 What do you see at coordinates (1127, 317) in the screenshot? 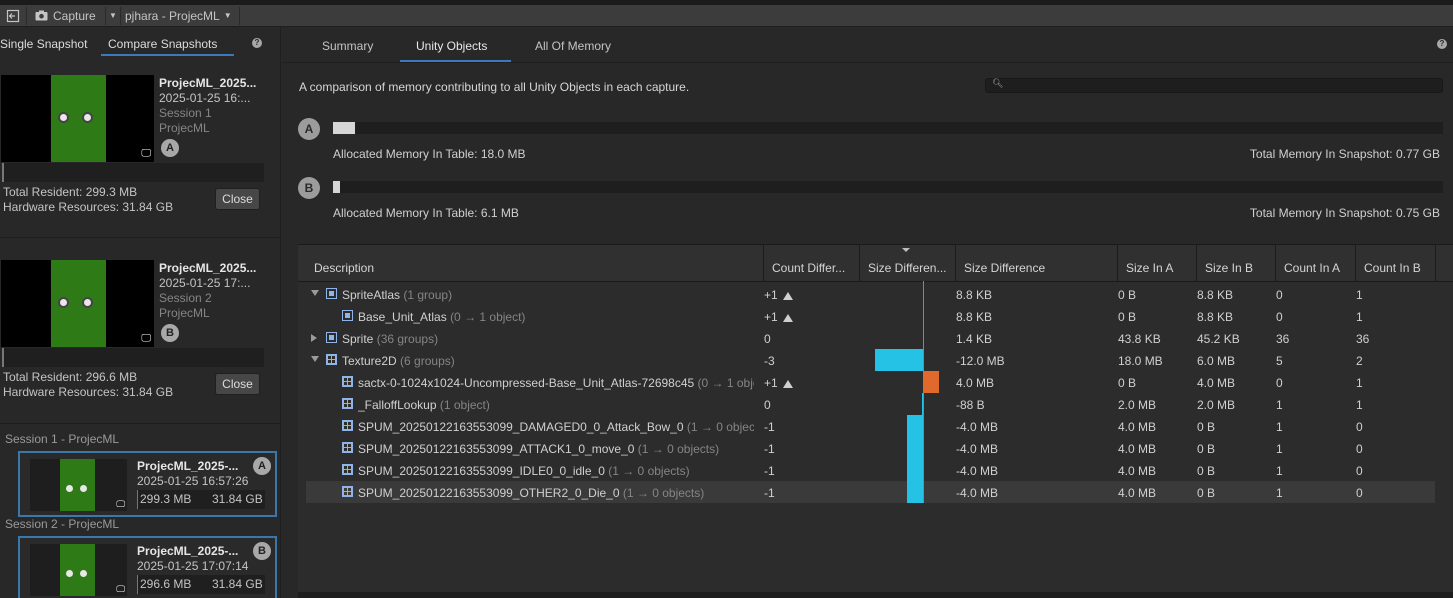
I see `size-in-a: 0 B` at bounding box center [1127, 317].